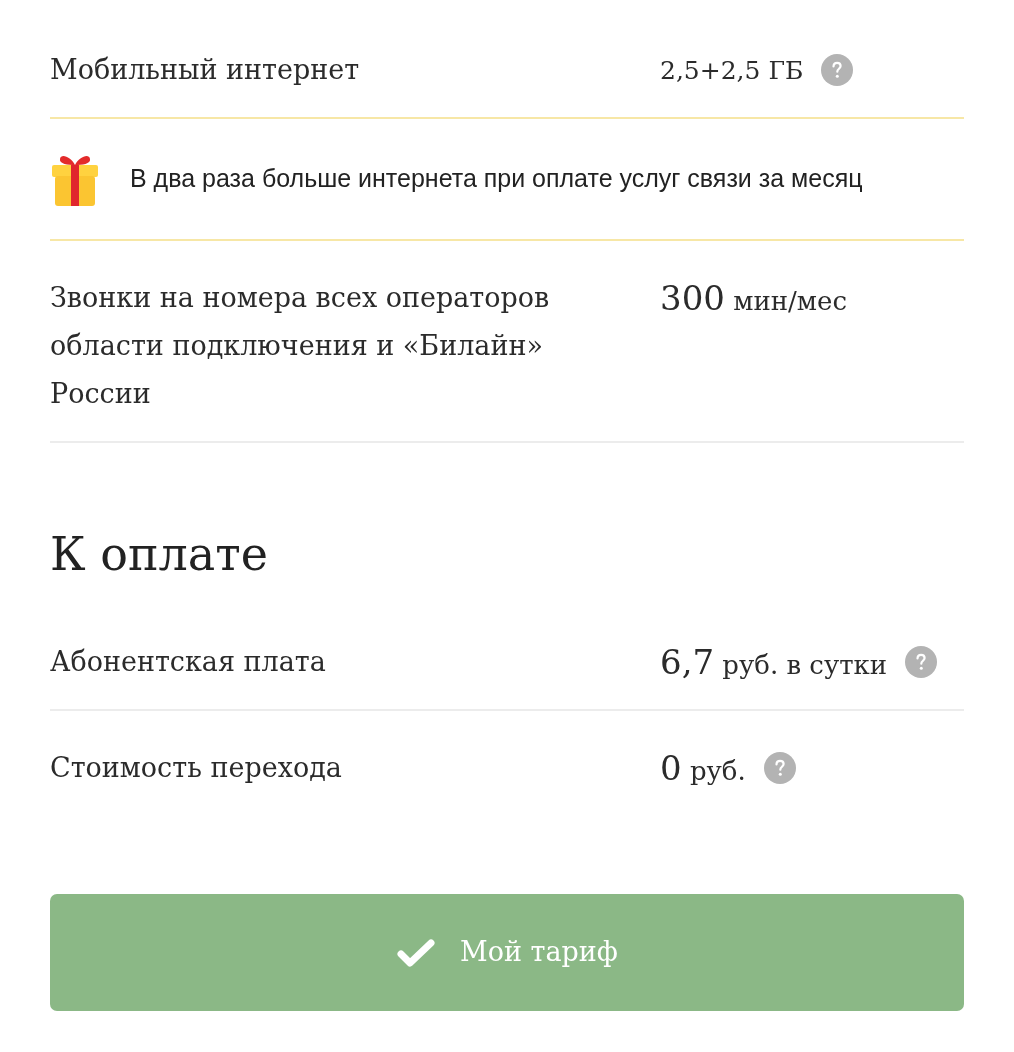 The height and width of the screenshot is (1052, 1014). I want to click on feature-value: 2,5+2,5 ГБ, so click(732, 70).